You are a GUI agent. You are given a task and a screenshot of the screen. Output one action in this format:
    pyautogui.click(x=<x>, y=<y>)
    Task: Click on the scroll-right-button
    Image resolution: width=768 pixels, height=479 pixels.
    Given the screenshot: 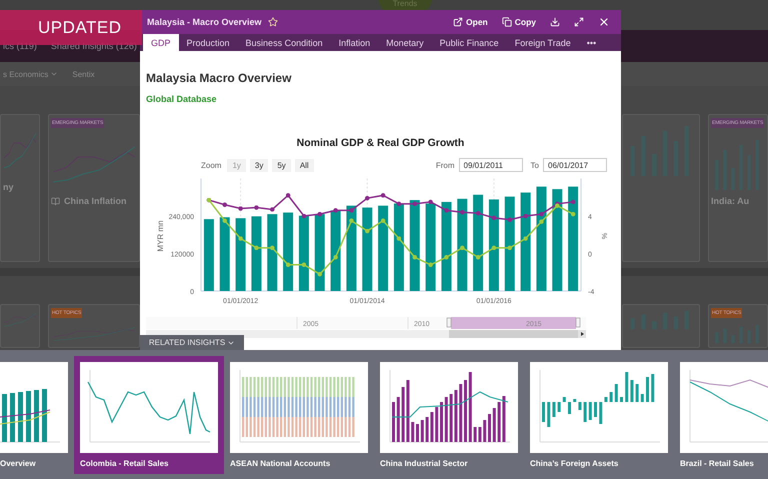 What is the action you would take?
    pyautogui.click(x=582, y=334)
    